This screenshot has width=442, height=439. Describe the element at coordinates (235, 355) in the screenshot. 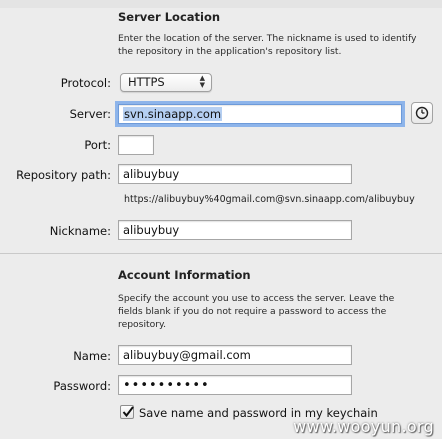

I see `name-input: alibuybuy@gmail.com` at that location.